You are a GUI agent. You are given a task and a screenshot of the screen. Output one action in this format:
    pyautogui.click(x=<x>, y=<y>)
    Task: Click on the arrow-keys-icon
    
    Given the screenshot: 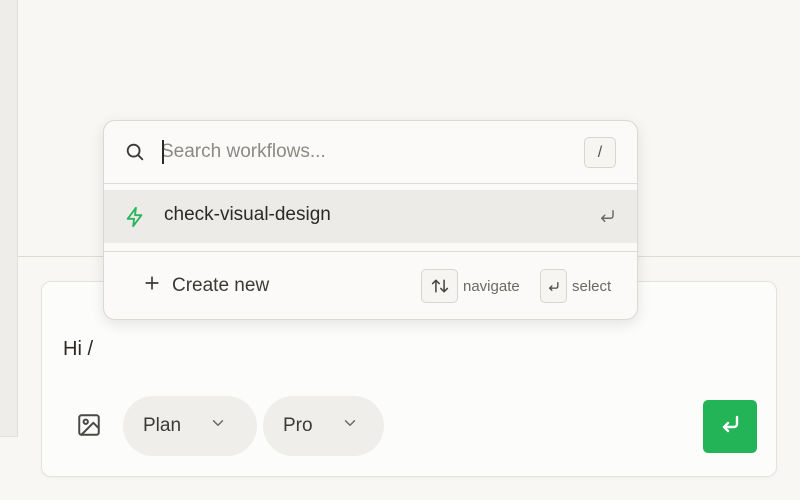 What is the action you would take?
    pyautogui.click(x=439, y=286)
    